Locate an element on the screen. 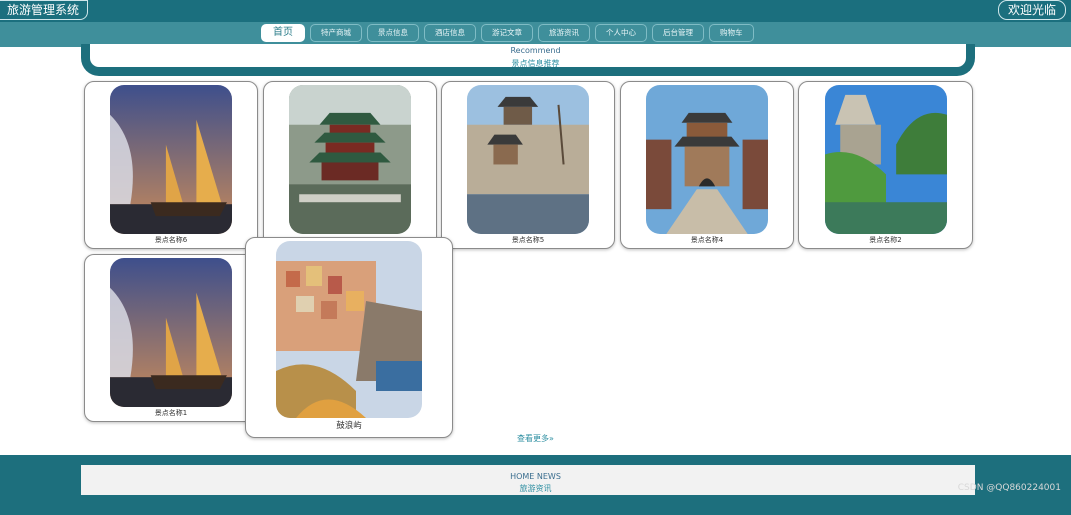 This screenshot has height=515, width=1071. pavilion-photo is located at coordinates (350, 159).